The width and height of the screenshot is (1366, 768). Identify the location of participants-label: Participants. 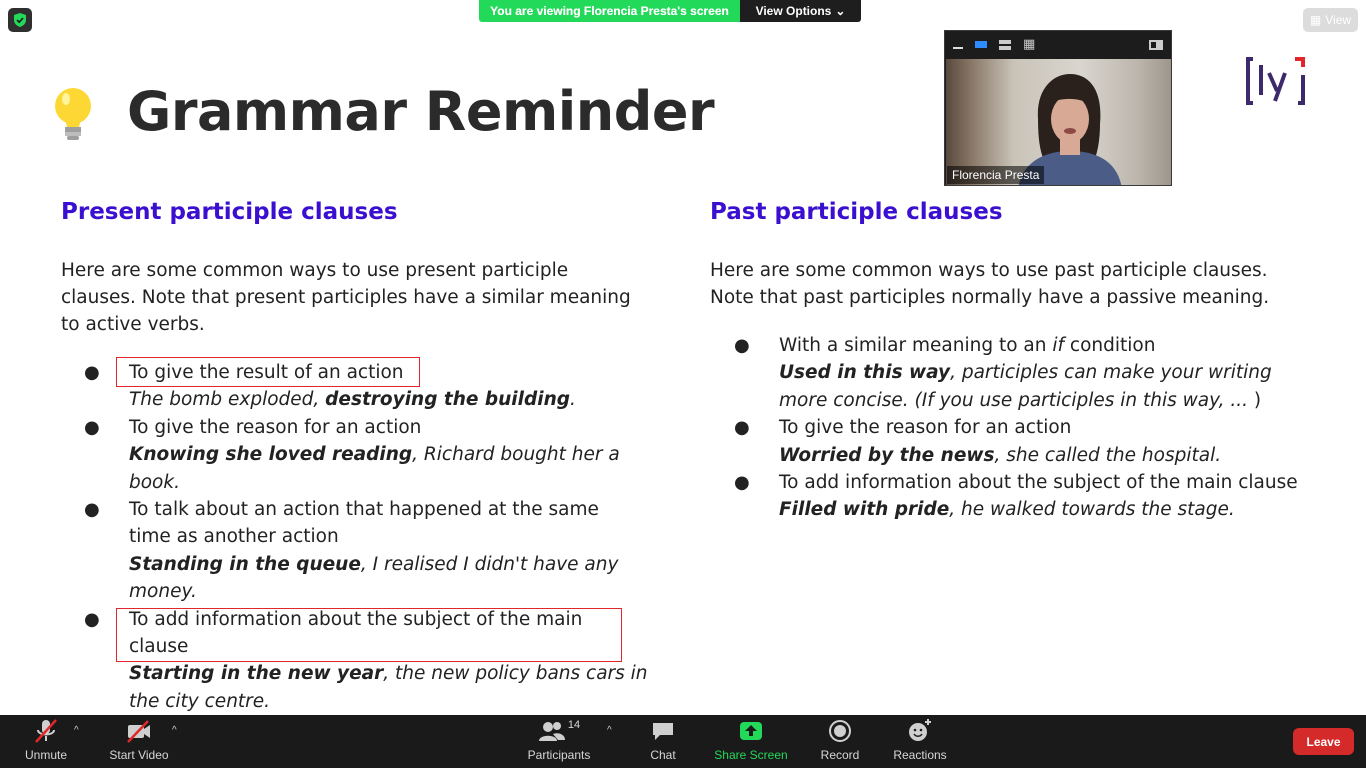
(559, 755).